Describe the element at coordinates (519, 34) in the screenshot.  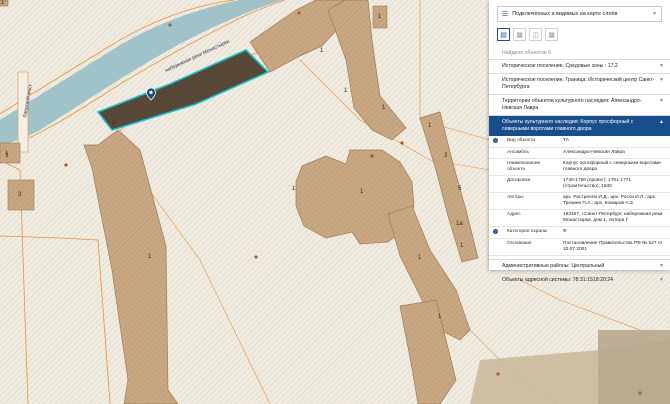
I see `grid-icon: ▦` at that location.